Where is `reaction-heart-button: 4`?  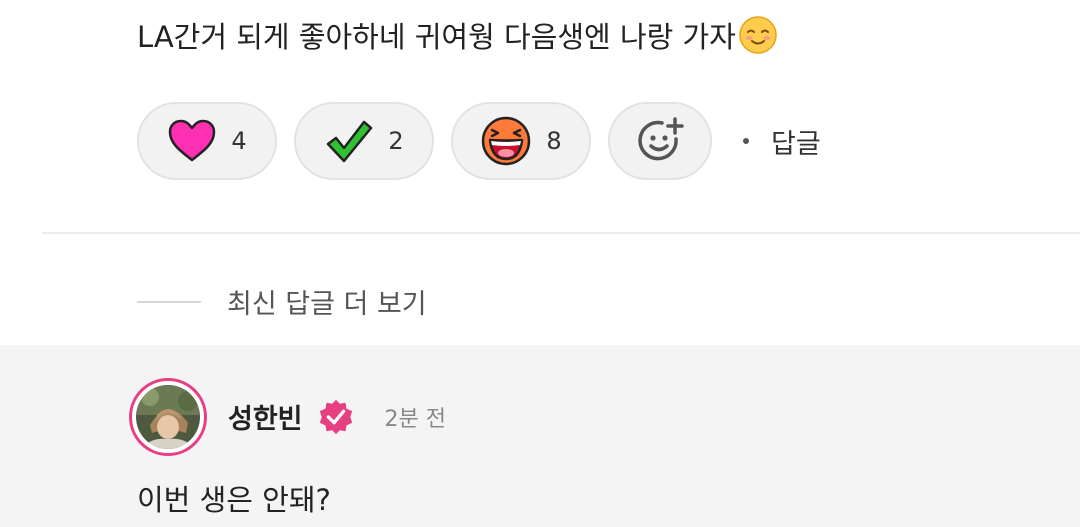 reaction-heart-button: 4 is located at coordinates (207, 141).